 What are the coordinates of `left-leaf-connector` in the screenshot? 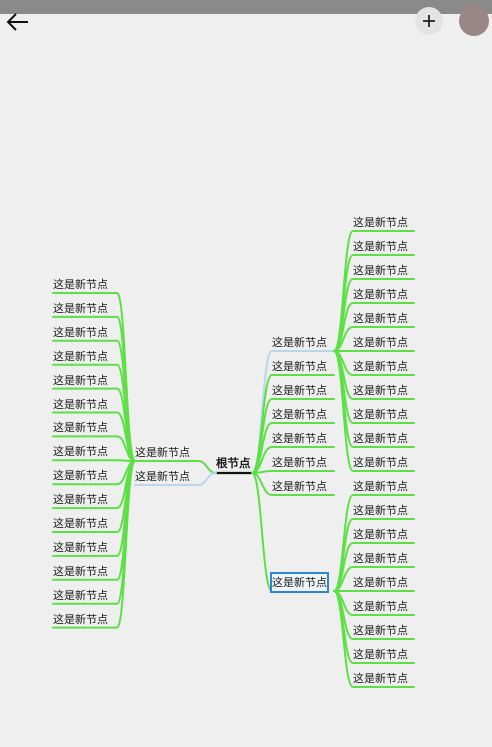 It's located at (126, 400).